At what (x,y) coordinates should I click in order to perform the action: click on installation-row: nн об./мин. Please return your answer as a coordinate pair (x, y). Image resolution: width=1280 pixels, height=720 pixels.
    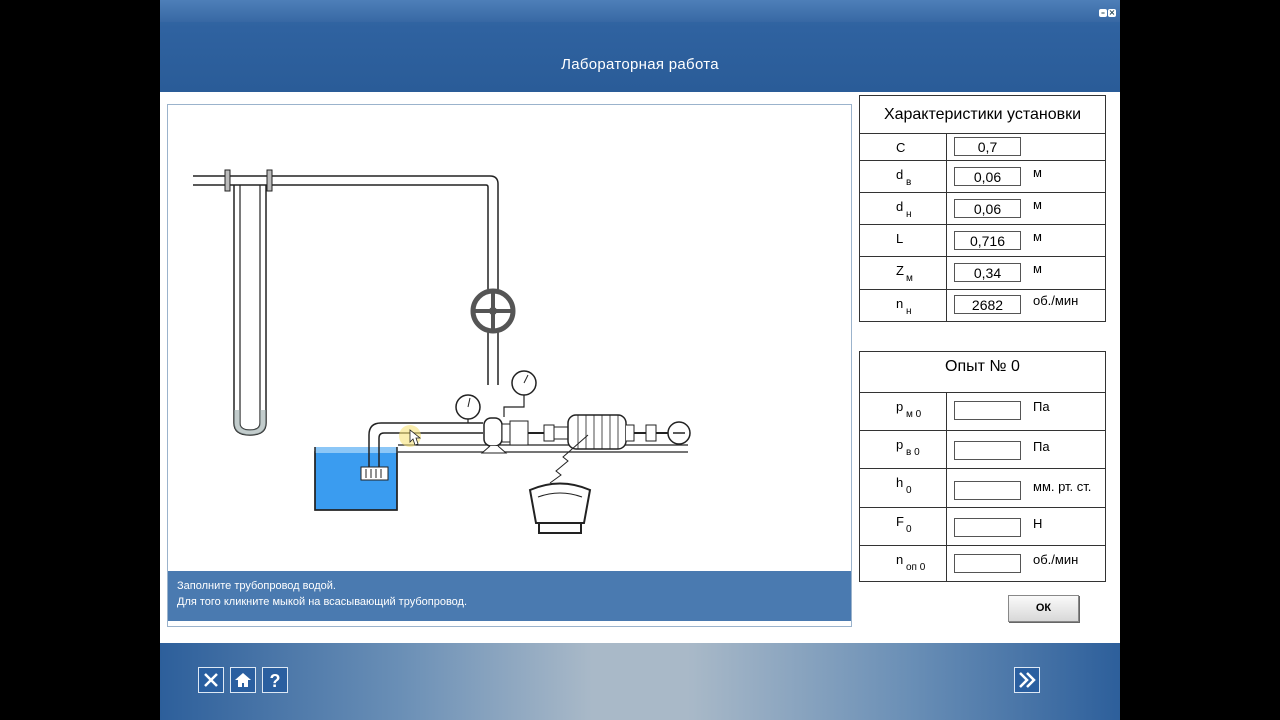
    Looking at the image, I should click on (982, 305).